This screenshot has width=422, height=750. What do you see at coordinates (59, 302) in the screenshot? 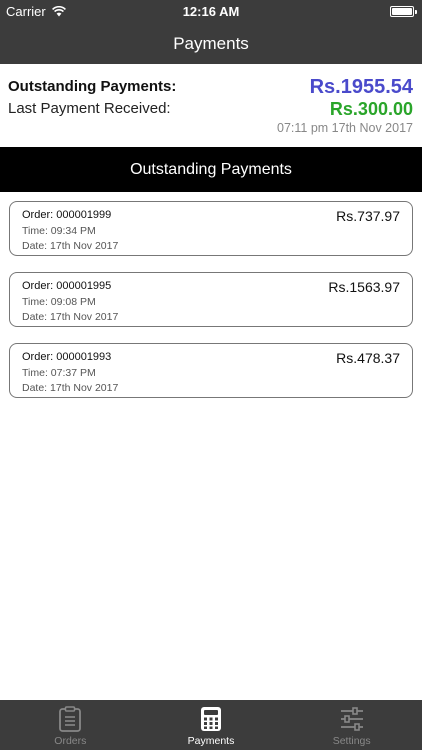
I see `order-time: Time: 09:08 PM` at bounding box center [59, 302].